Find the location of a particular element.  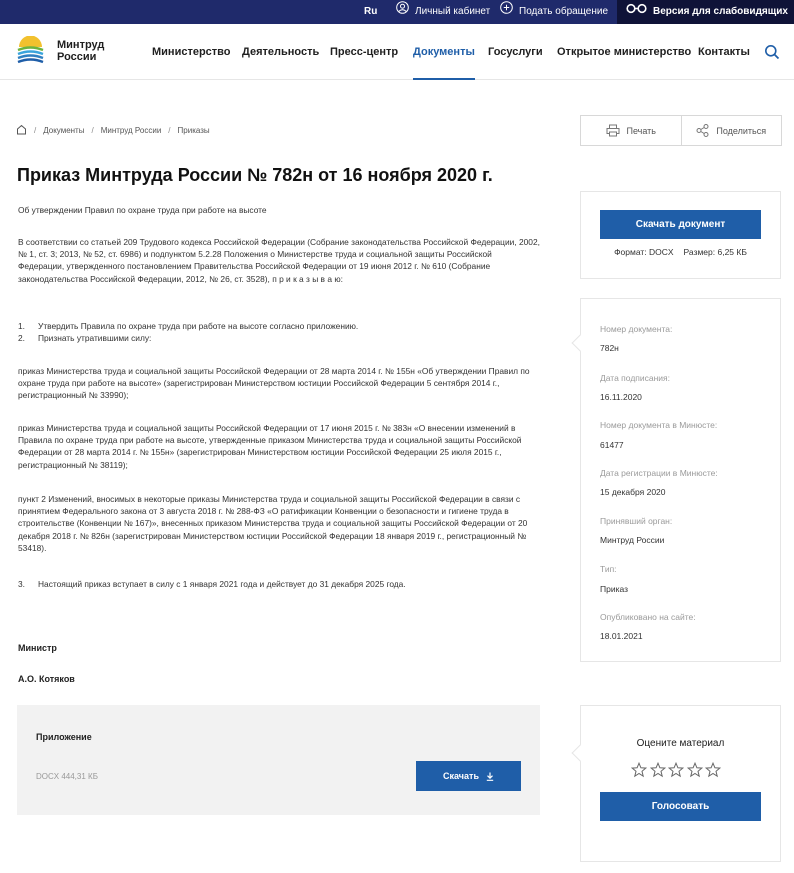

nav-press-center: Пресс-центр is located at coordinates (364, 52).